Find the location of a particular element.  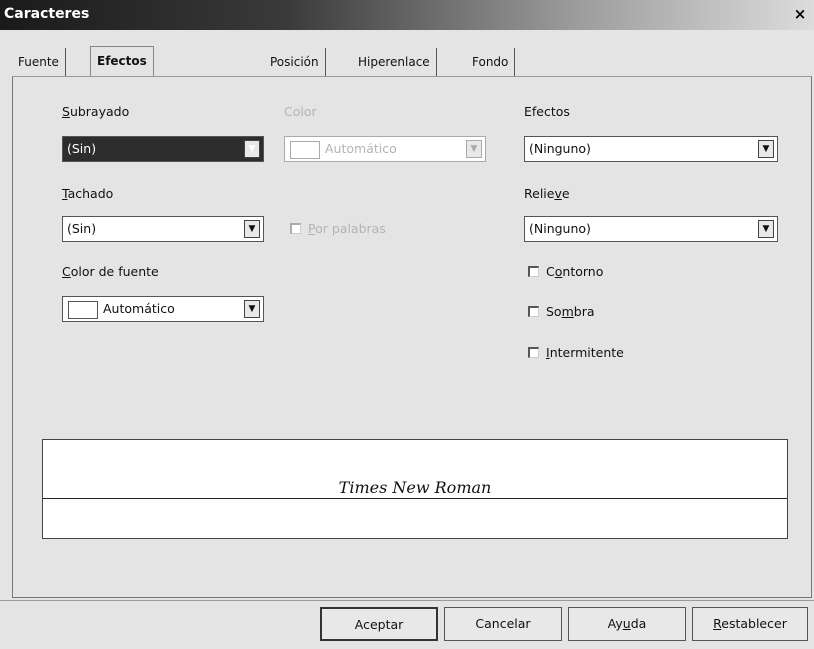

underline-label: Subrayado is located at coordinates (96, 111).